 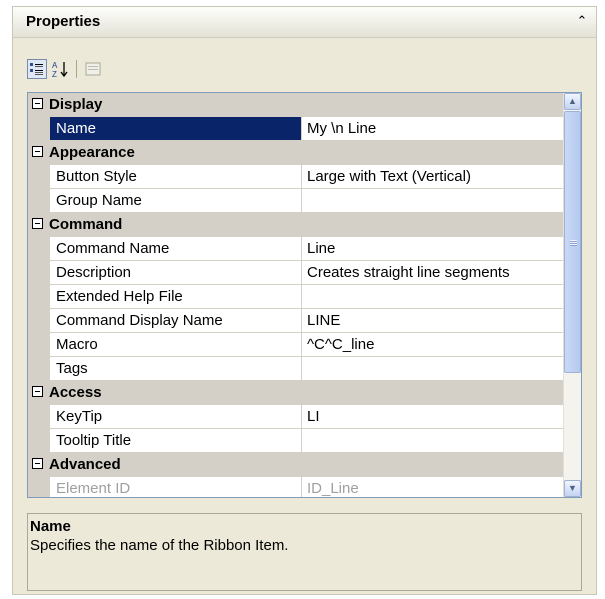 I want to click on property-name: Button Style, so click(x=176, y=177).